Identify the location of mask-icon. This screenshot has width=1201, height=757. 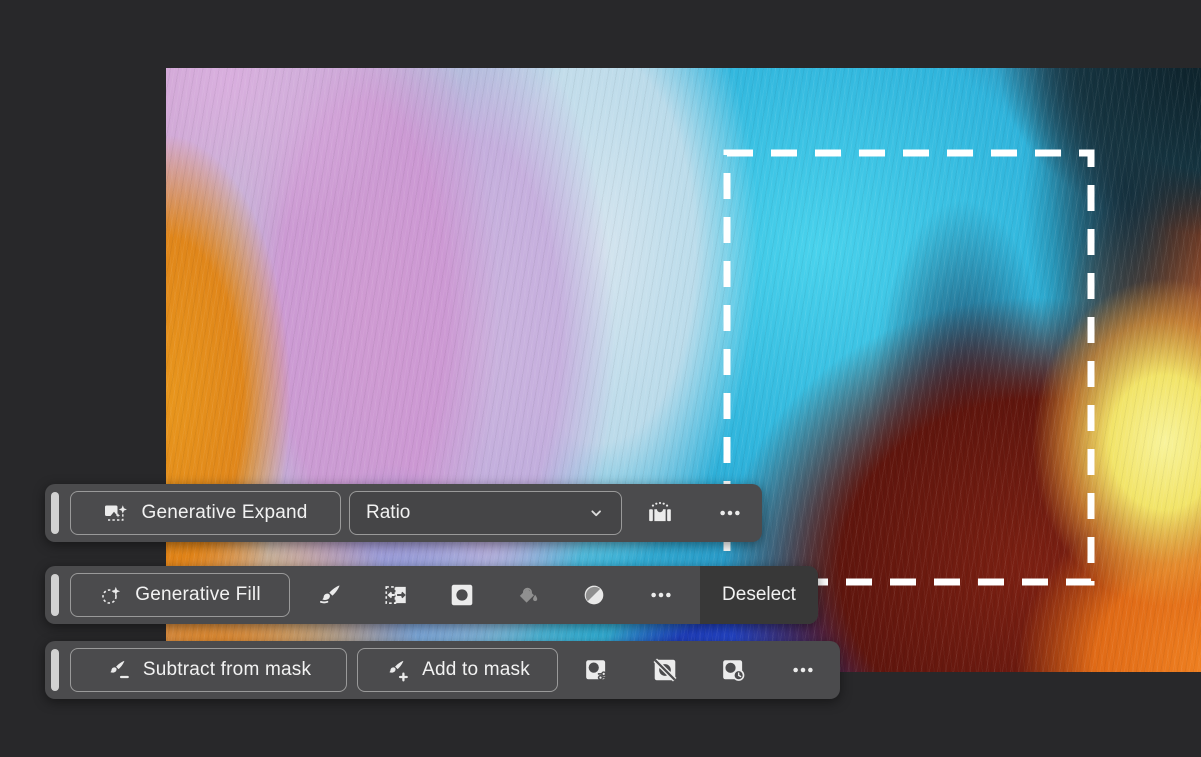
(462, 595).